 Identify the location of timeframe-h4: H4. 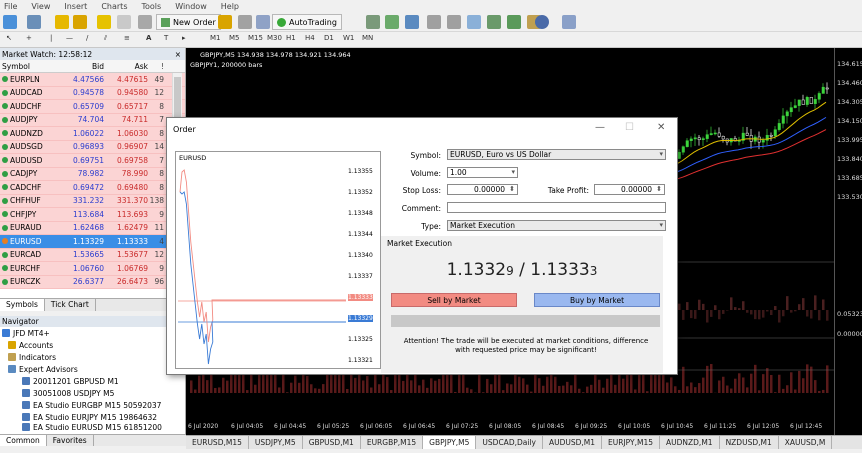
(310, 38).